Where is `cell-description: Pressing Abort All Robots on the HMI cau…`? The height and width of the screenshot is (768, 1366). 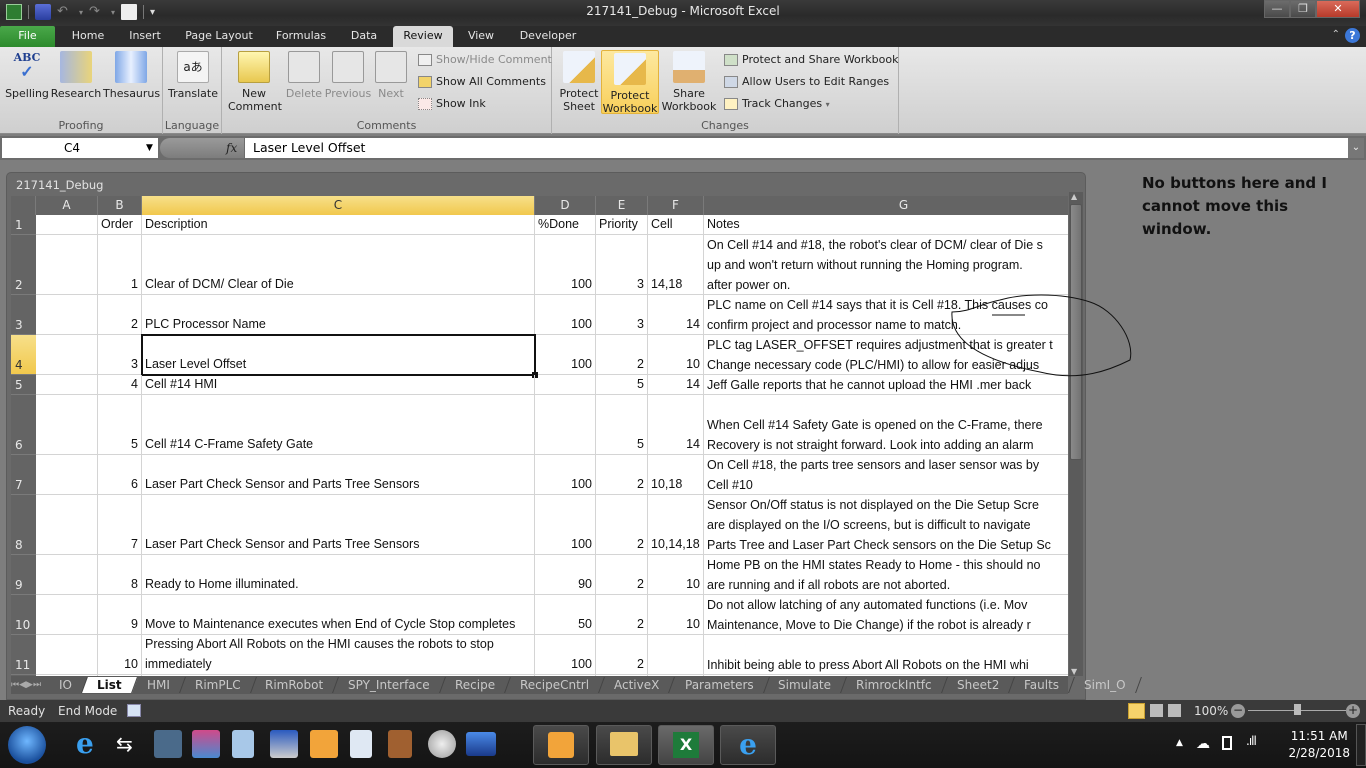 cell-description: Pressing Abort All Robots on the HMI cau… is located at coordinates (338, 655).